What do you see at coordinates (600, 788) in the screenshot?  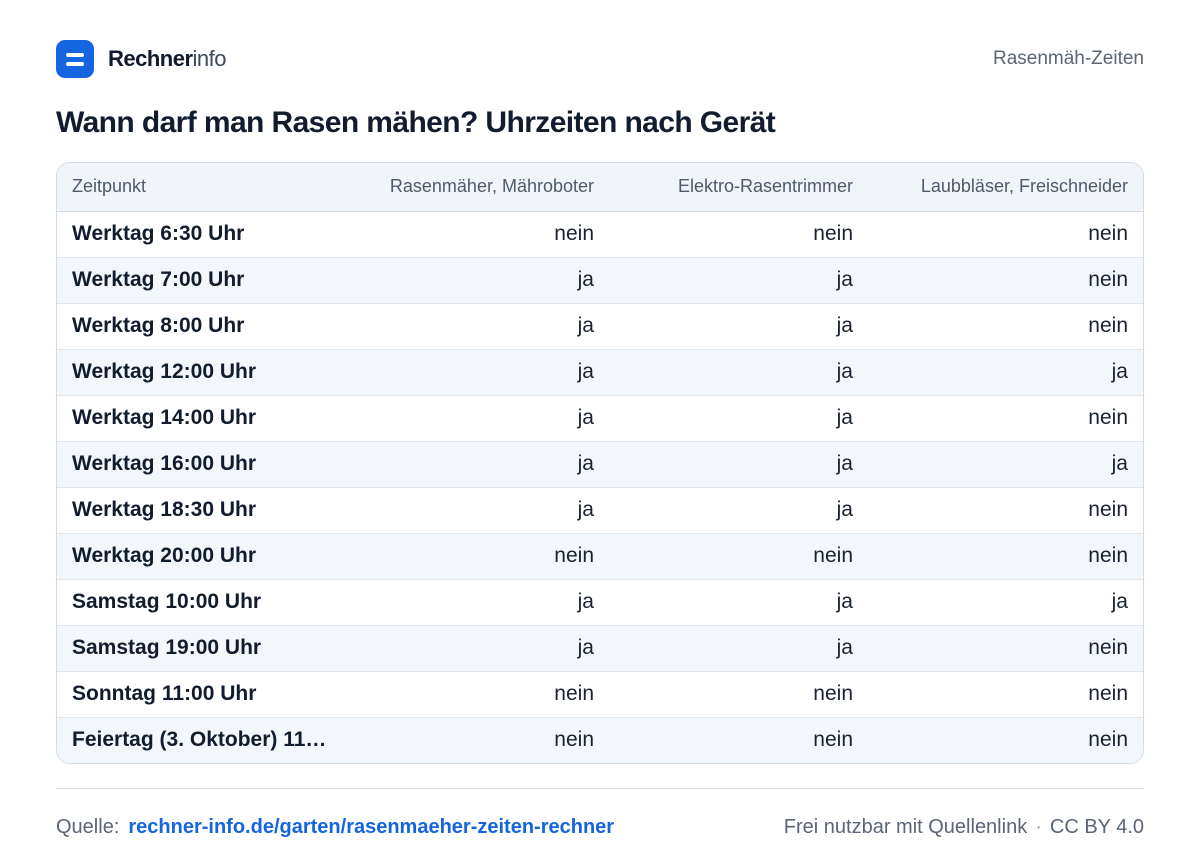 I see `footer-divider` at bounding box center [600, 788].